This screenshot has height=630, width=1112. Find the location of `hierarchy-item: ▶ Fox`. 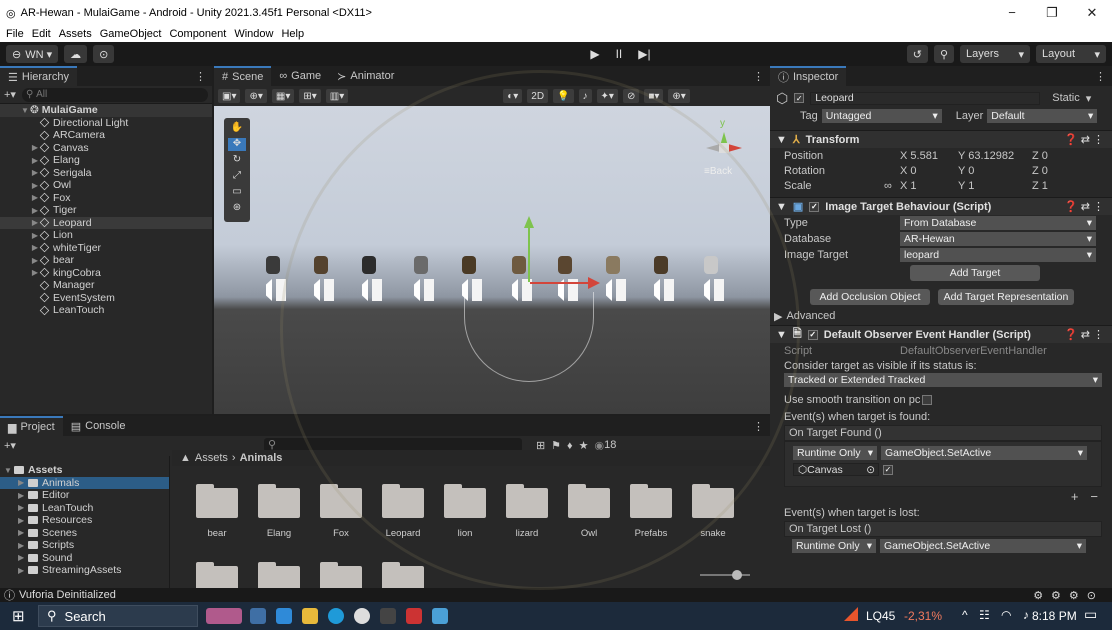

hierarchy-item: ▶ Fox is located at coordinates (106, 198).